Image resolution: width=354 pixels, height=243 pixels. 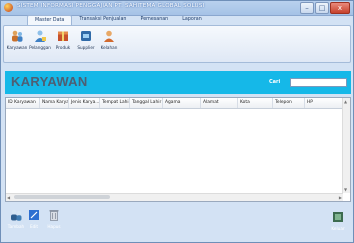 I want to click on column-id-karyawan: ID Karyawan, so click(x=23, y=103).